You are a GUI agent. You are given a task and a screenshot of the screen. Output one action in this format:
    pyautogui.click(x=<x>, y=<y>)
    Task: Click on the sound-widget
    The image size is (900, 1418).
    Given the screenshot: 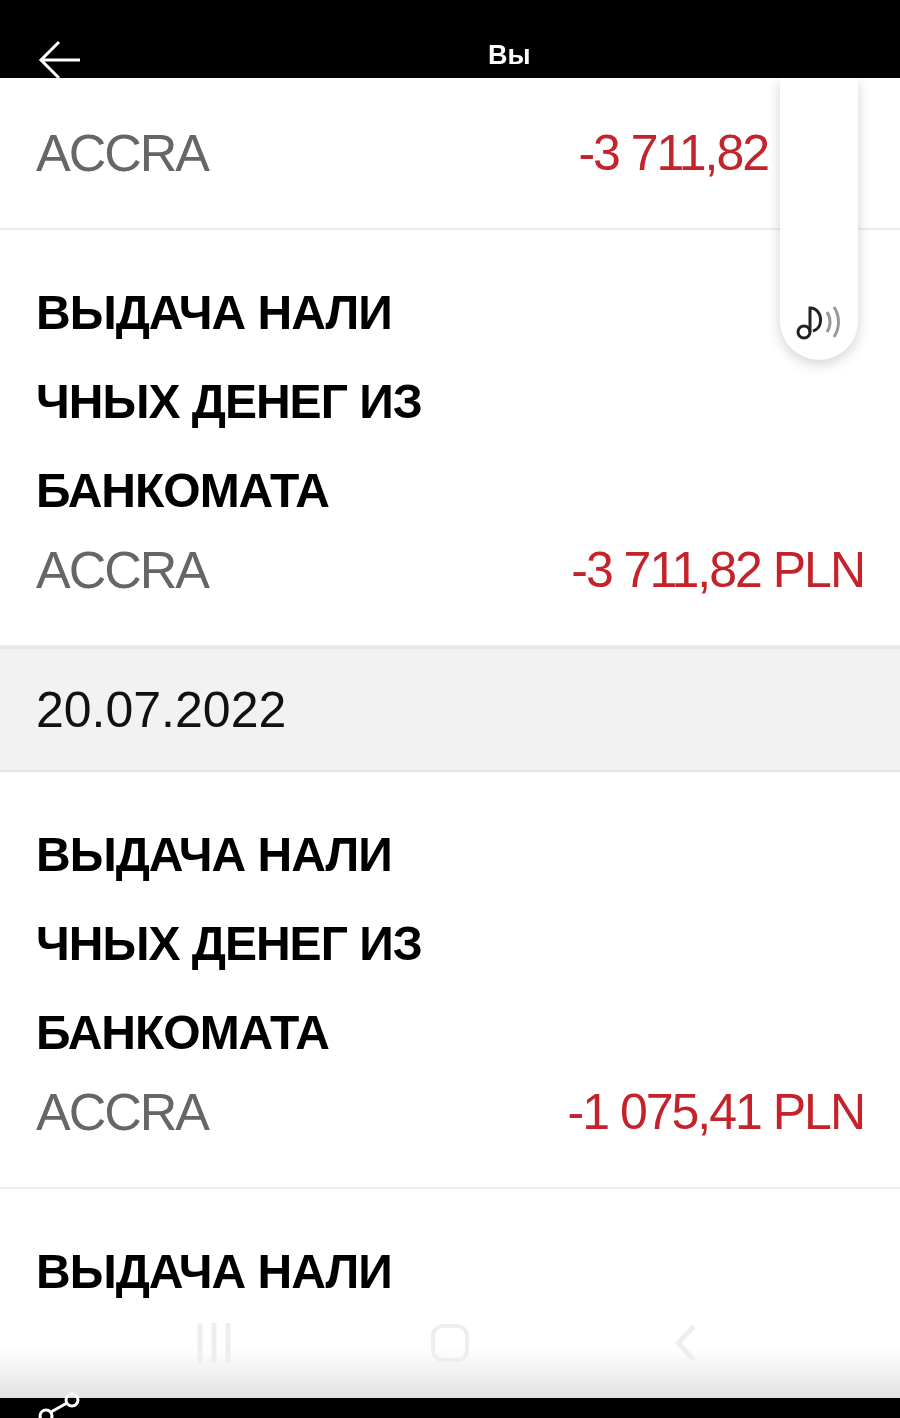 What is the action you would take?
    pyautogui.click(x=819, y=219)
    